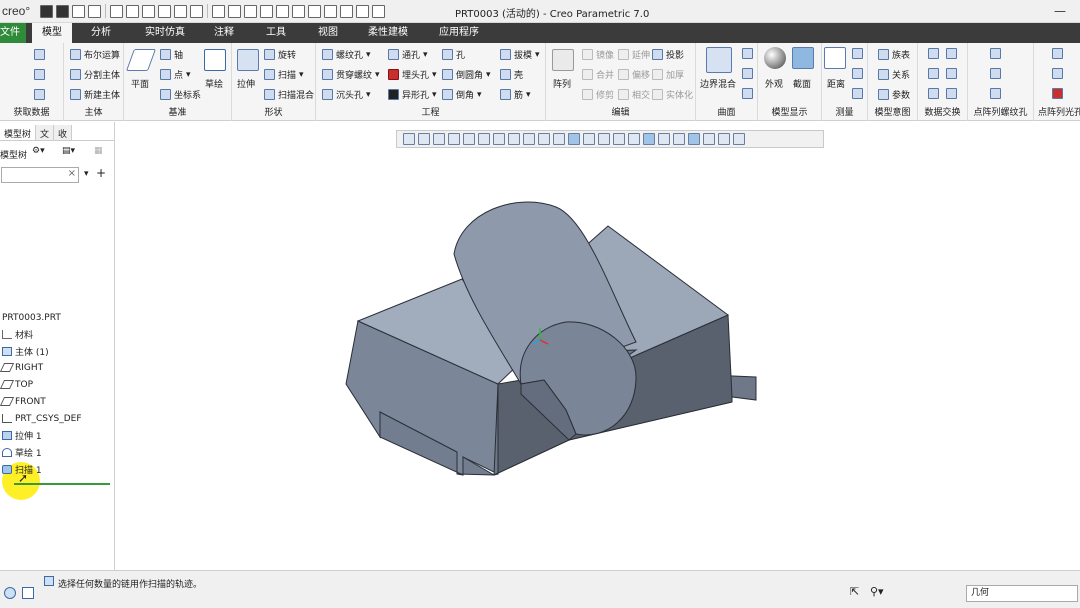  What do you see at coordinates (328, 33) in the screenshot?
I see `tab-view: 视图` at bounding box center [328, 33].